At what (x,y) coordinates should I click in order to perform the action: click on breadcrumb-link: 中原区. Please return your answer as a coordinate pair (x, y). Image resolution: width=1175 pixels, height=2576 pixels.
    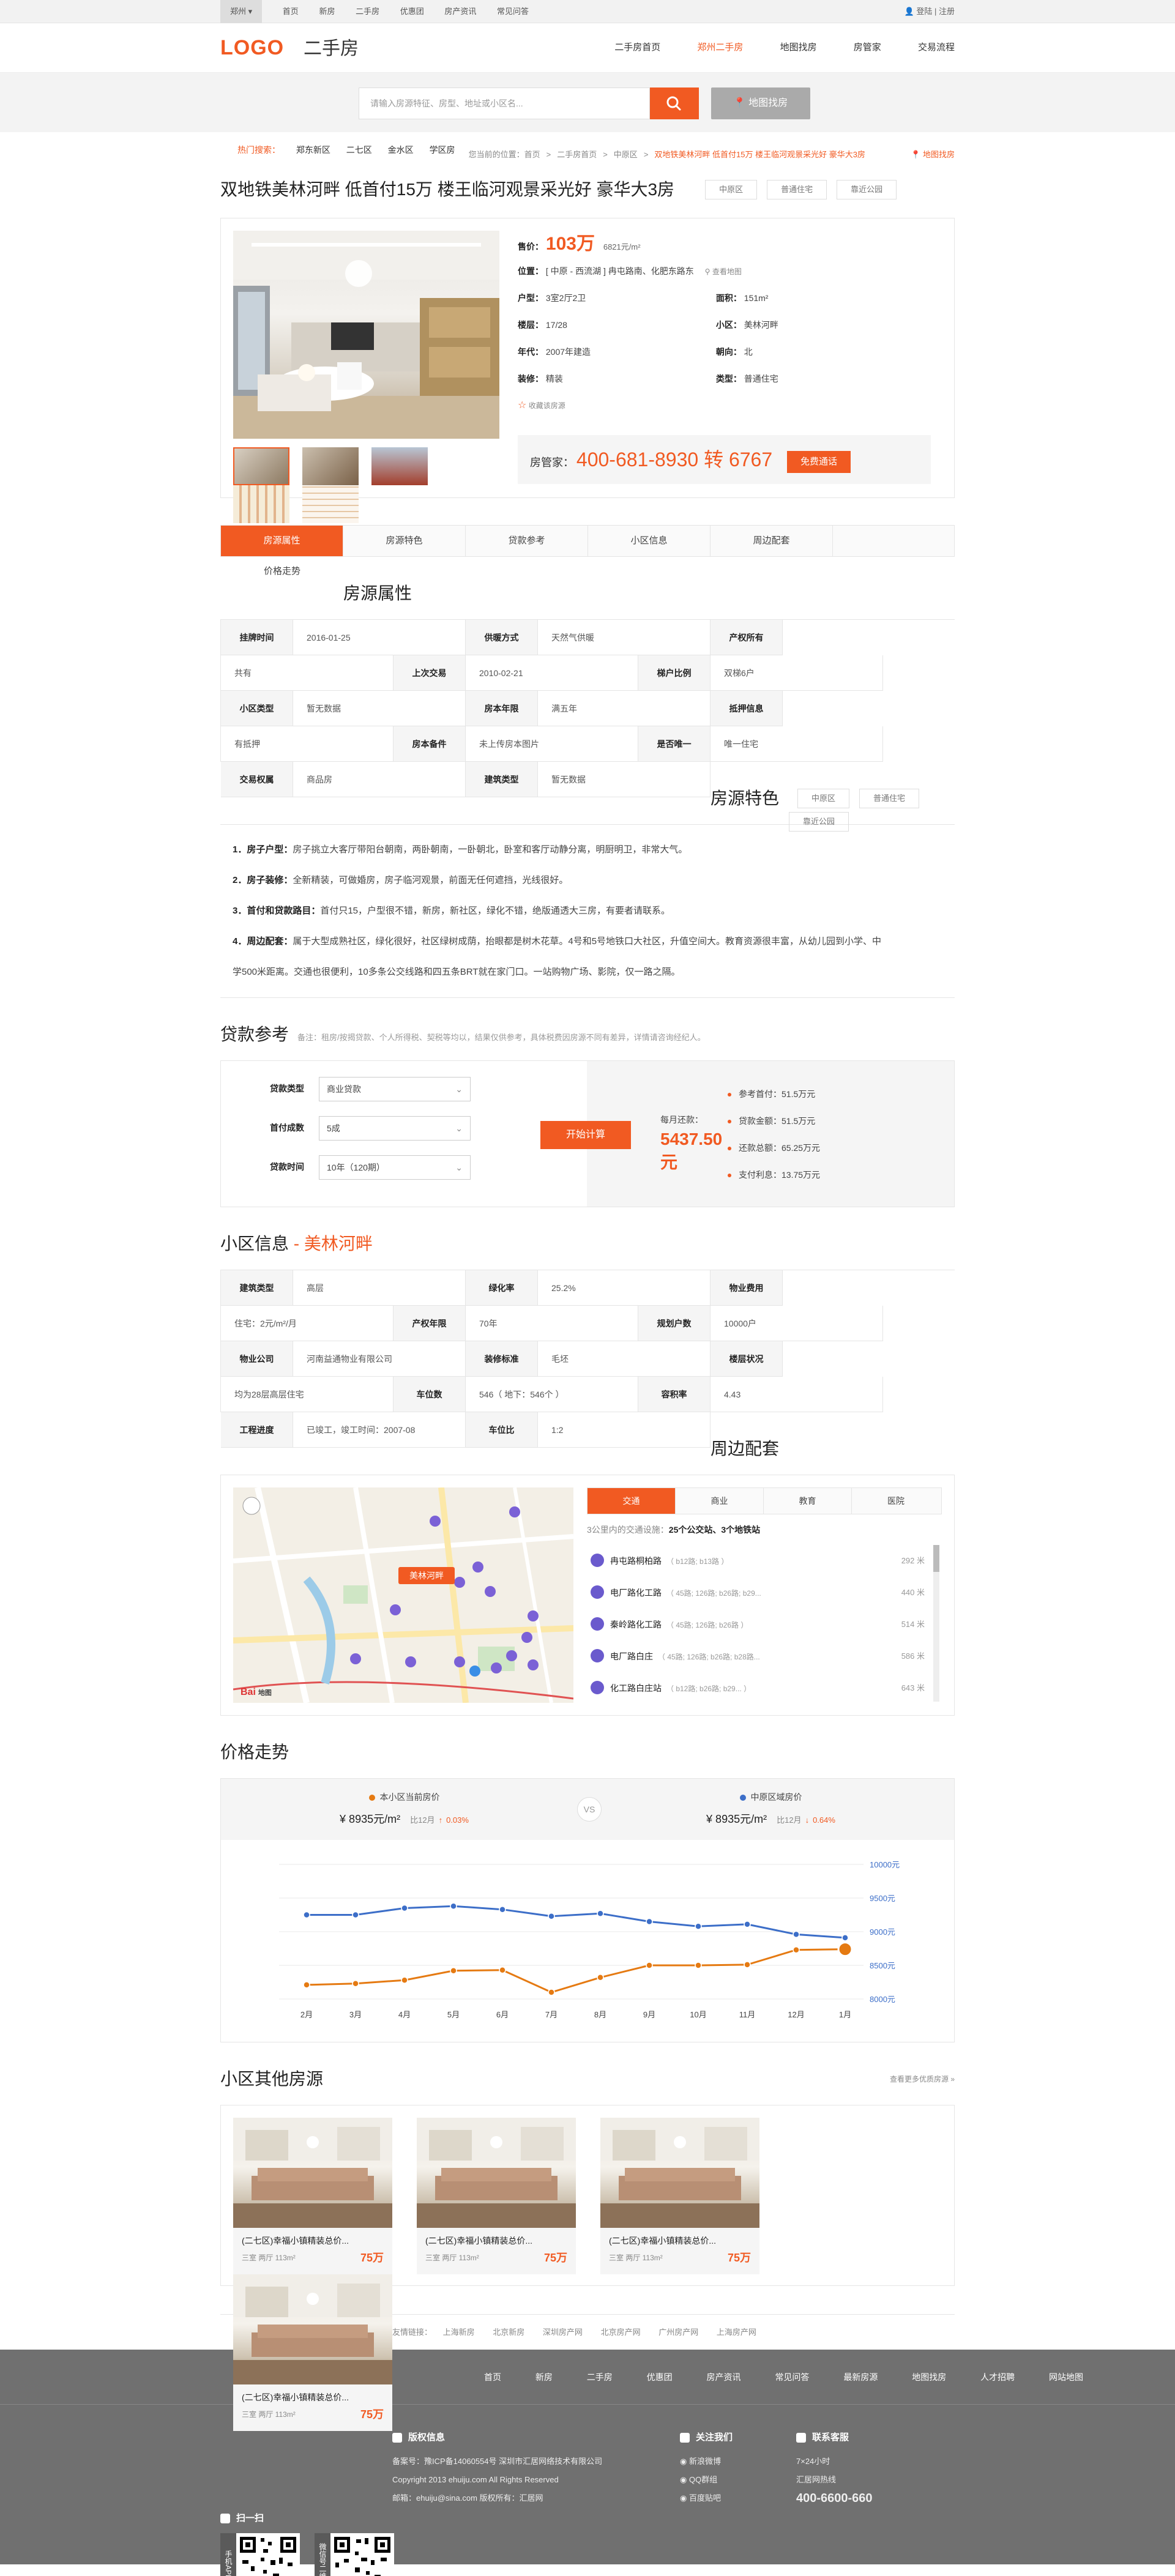
    Looking at the image, I should click on (626, 154).